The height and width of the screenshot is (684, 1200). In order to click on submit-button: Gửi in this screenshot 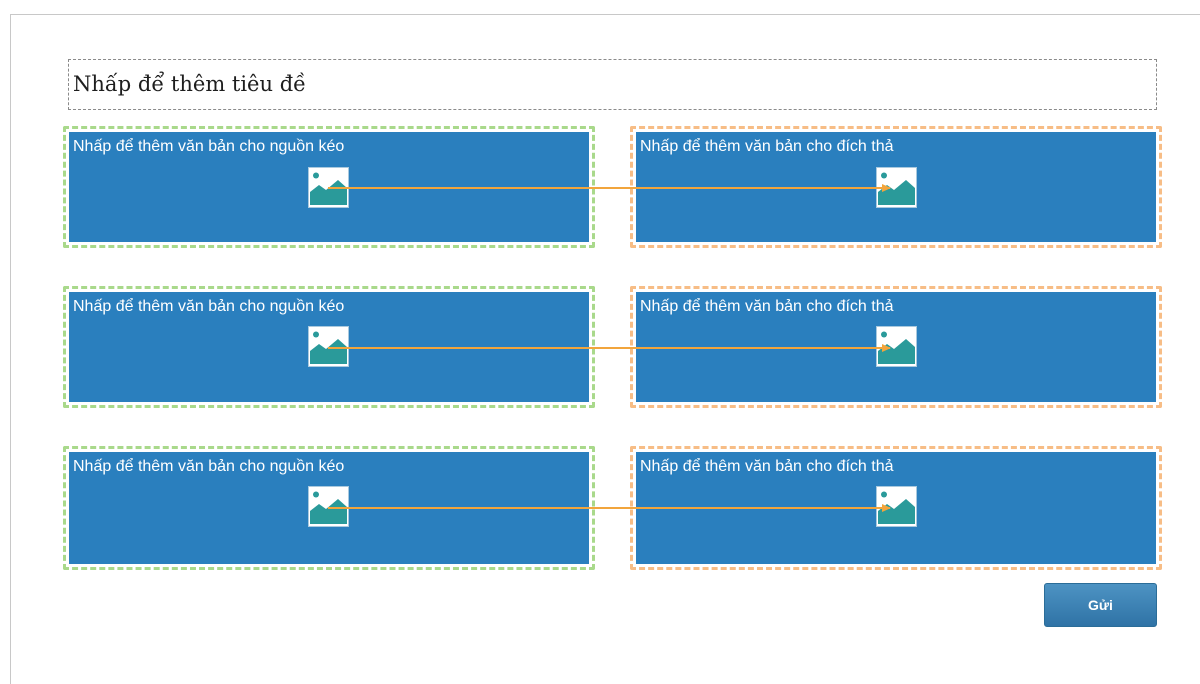, I will do `click(1100, 605)`.